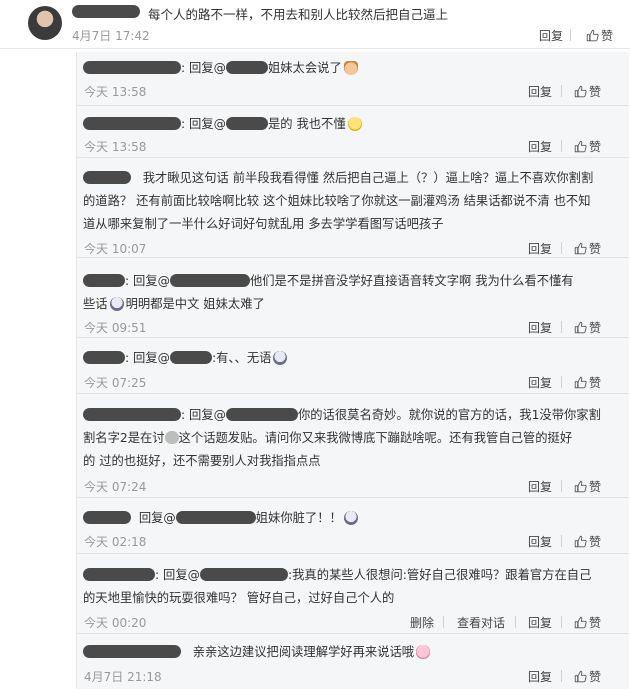 This screenshot has height=689, width=630. I want to click on reply-time: 4月7日 21:18, so click(123, 677).